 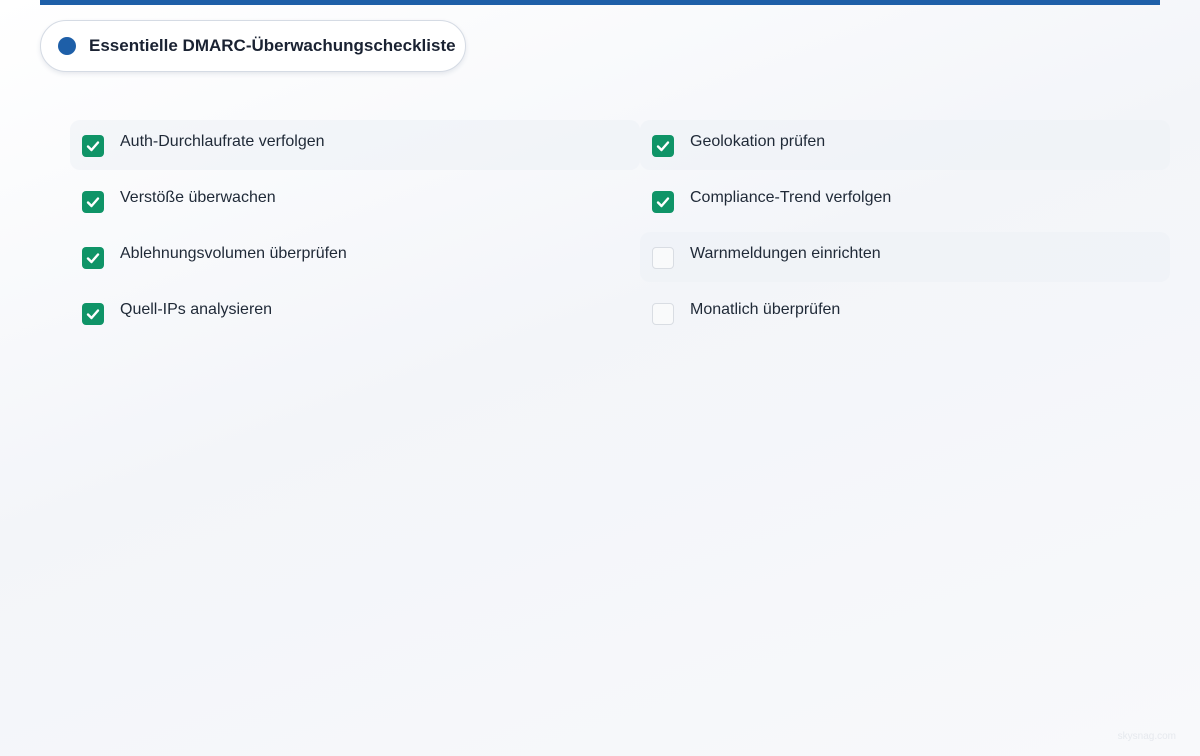 I want to click on checklist-item-label: Verstöße überwachen, so click(x=198, y=197).